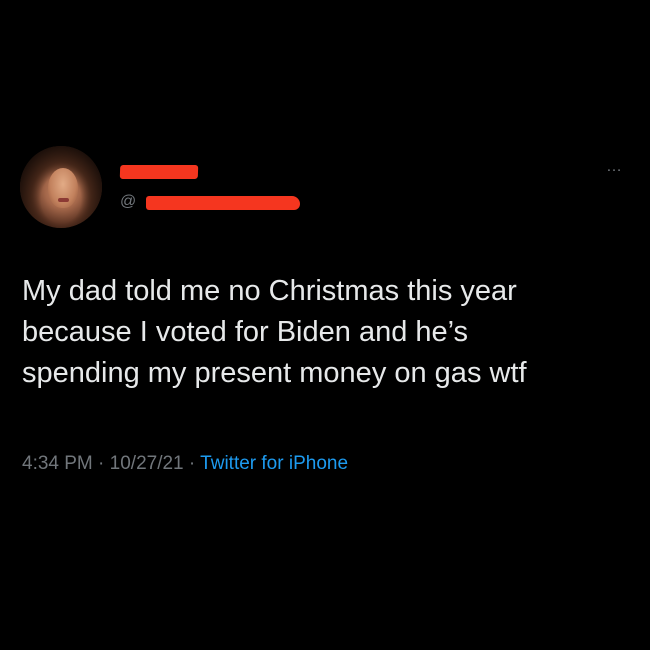  What do you see at coordinates (159, 172) in the screenshot?
I see `redacted-display-name` at bounding box center [159, 172].